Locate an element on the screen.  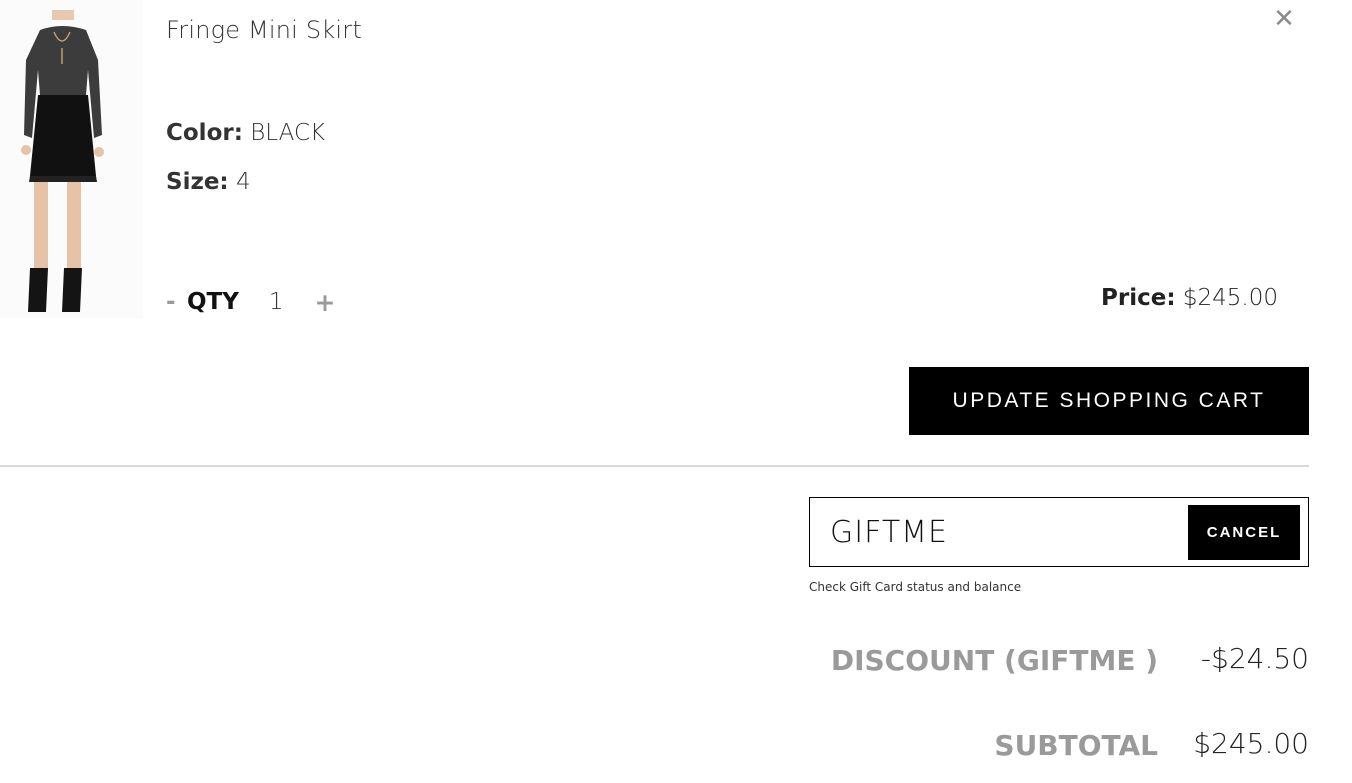
gift-code-box: CANCEL is located at coordinates (1059, 532).